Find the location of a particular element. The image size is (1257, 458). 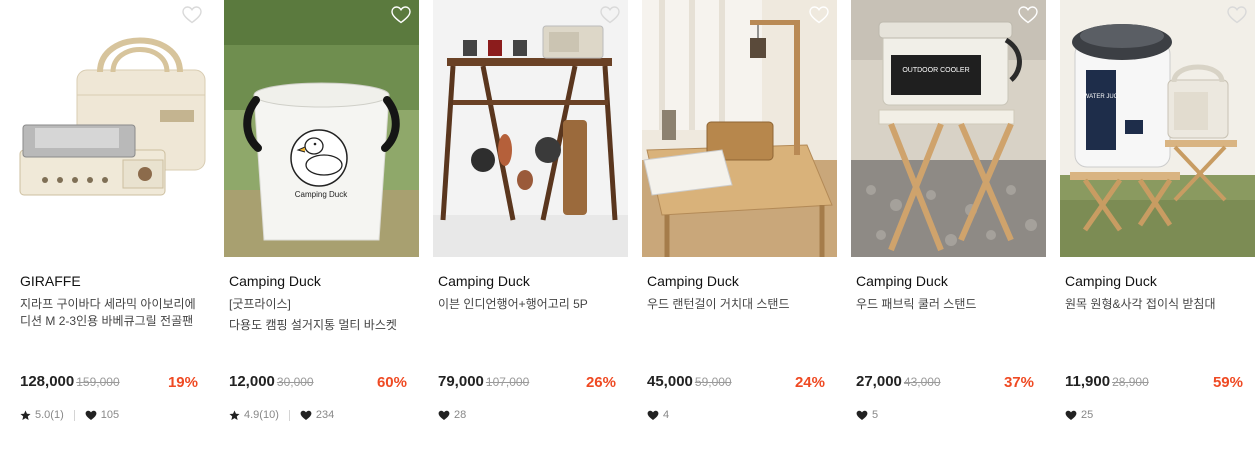

sale-price: 45,000 is located at coordinates (670, 381).